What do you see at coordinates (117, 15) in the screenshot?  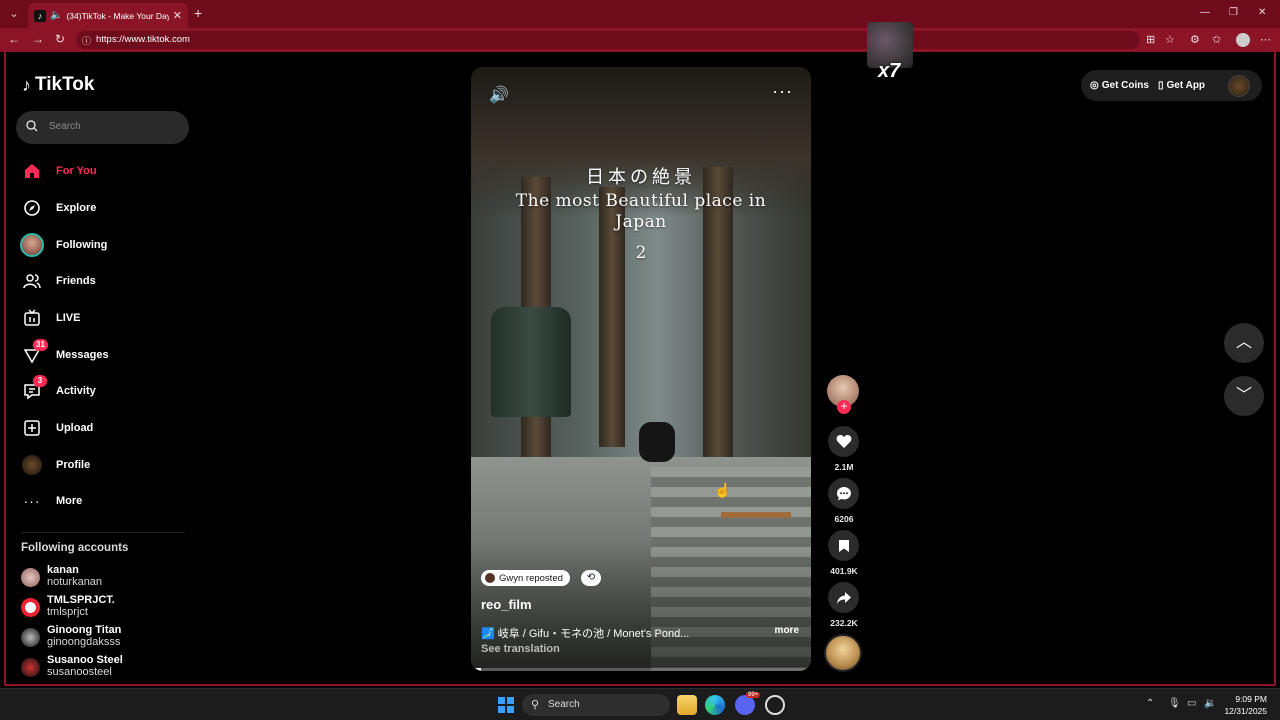 I see `tab-title: (34)TikTok - Make Your Day` at bounding box center [117, 15].